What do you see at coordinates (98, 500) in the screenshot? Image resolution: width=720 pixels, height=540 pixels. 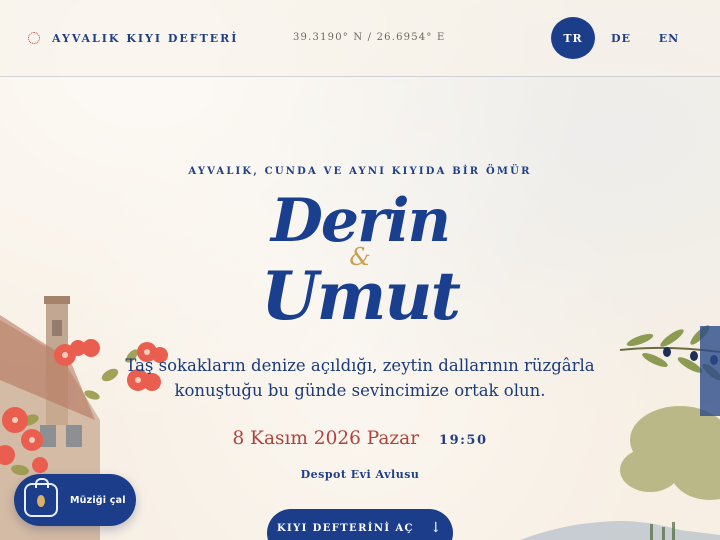 I see `music-label: Müziği çal` at bounding box center [98, 500].